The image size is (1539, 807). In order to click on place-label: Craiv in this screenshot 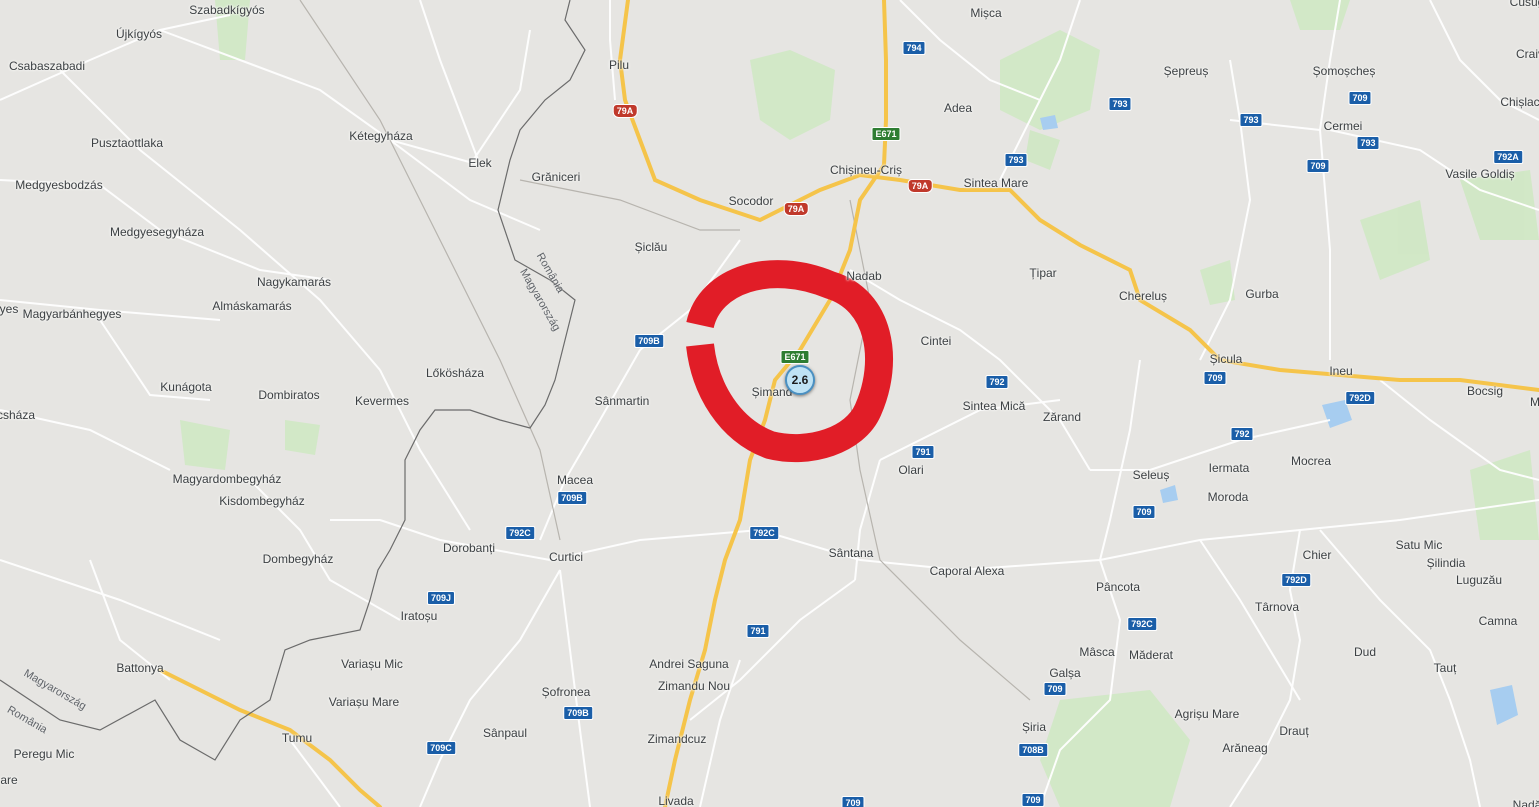, I will do `click(1527, 54)`.